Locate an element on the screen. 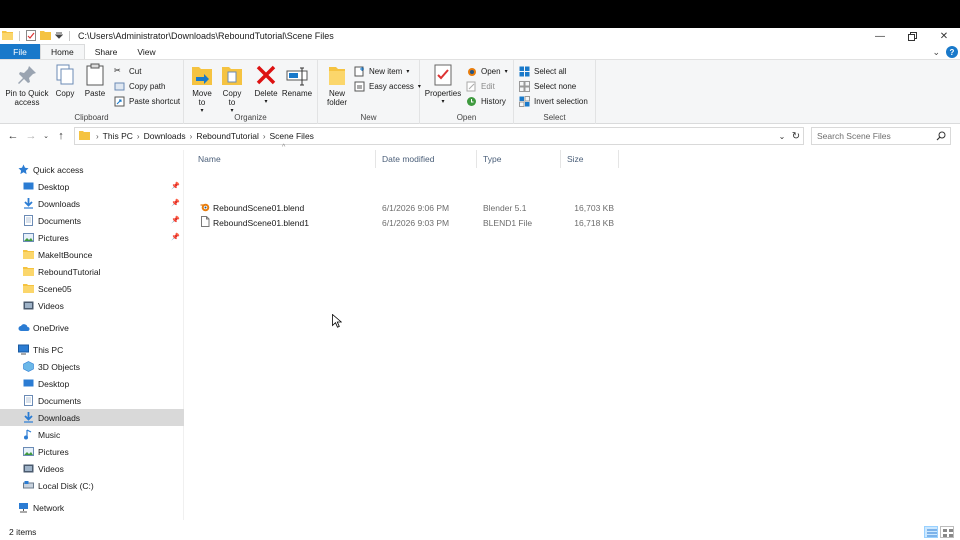 The image size is (960, 540). nav-quick-documents: Documents 📌 is located at coordinates (92, 220).